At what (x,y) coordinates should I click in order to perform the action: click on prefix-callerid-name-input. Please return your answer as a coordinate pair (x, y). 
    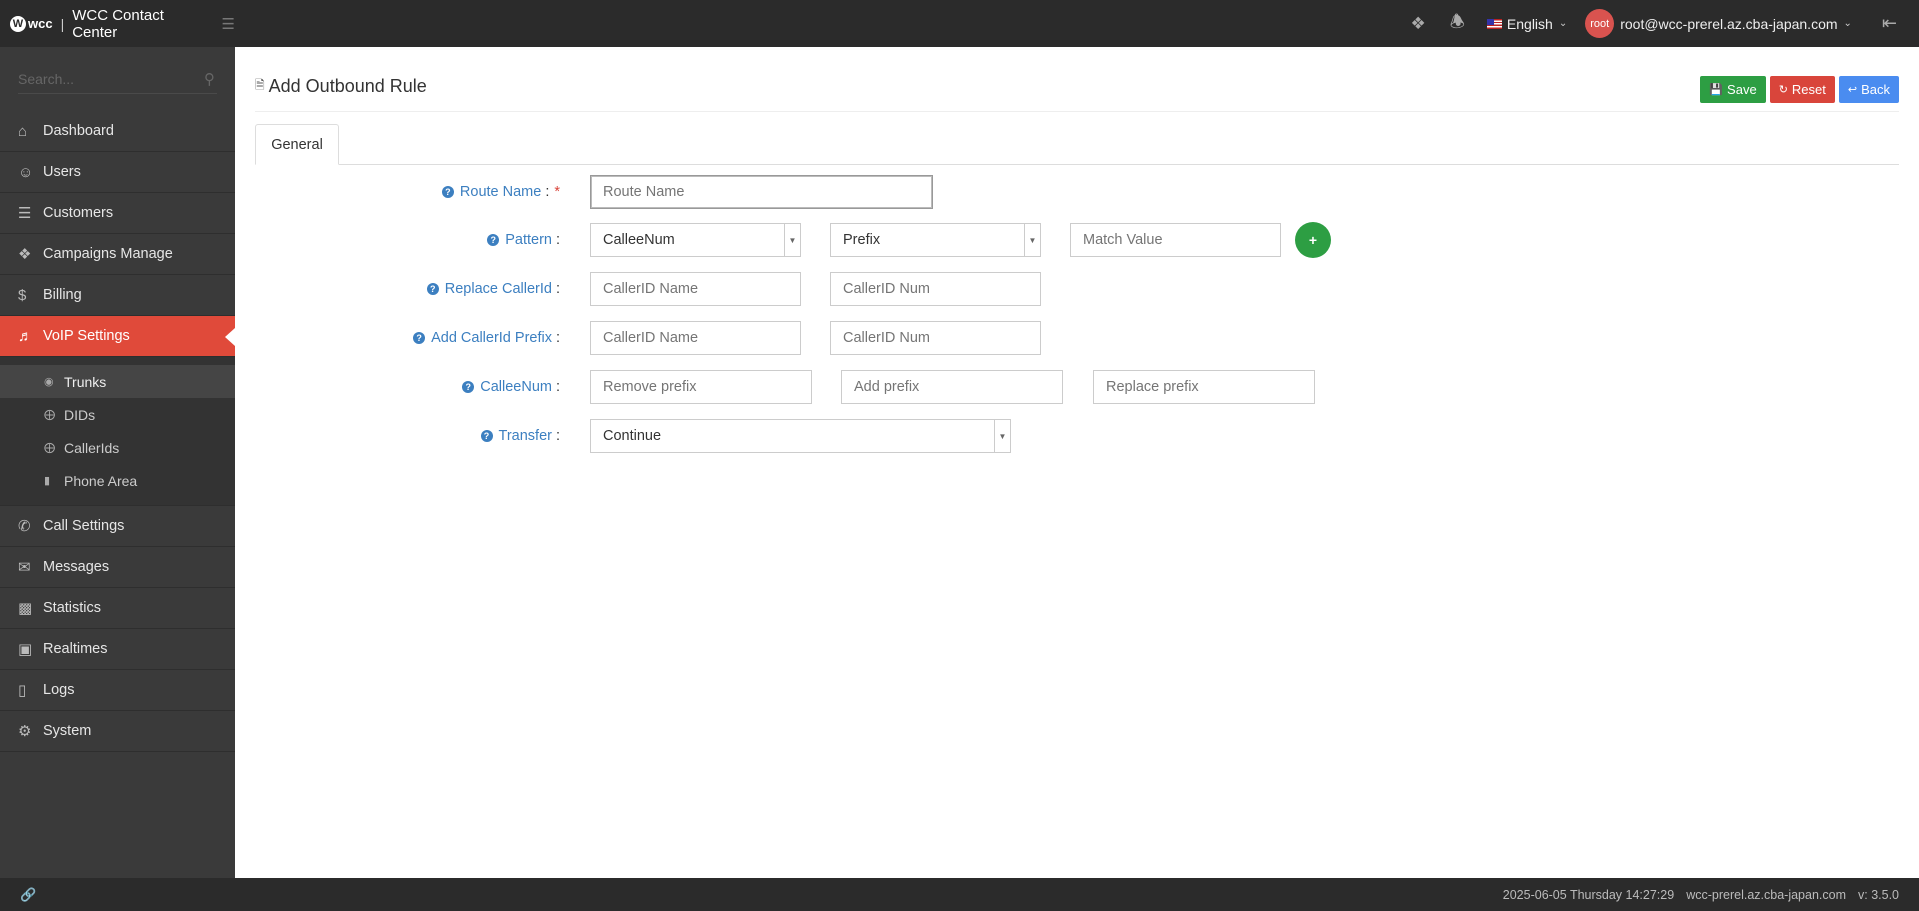
    Looking at the image, I should click on (695, 338).